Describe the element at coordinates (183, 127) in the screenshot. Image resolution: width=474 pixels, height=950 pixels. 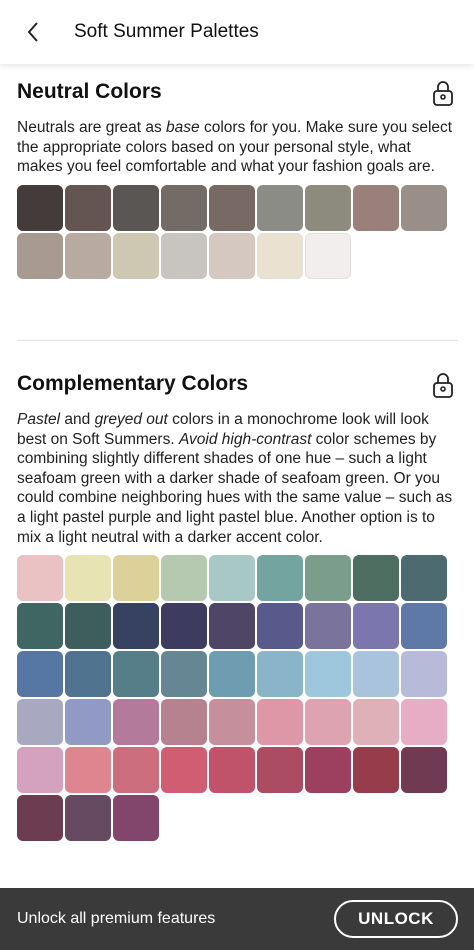
I see `emphasized-text: base` at that location.